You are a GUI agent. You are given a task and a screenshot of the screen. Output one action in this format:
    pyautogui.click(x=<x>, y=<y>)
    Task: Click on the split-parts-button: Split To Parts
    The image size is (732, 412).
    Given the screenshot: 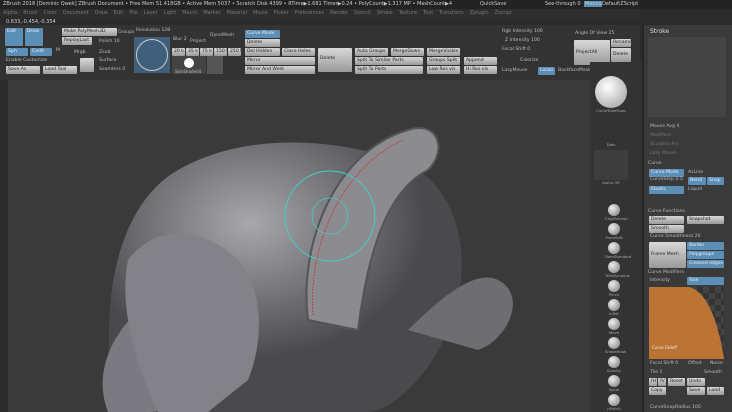 What is the action you would take?
    pyautogui.click(x=389, y=70)
    